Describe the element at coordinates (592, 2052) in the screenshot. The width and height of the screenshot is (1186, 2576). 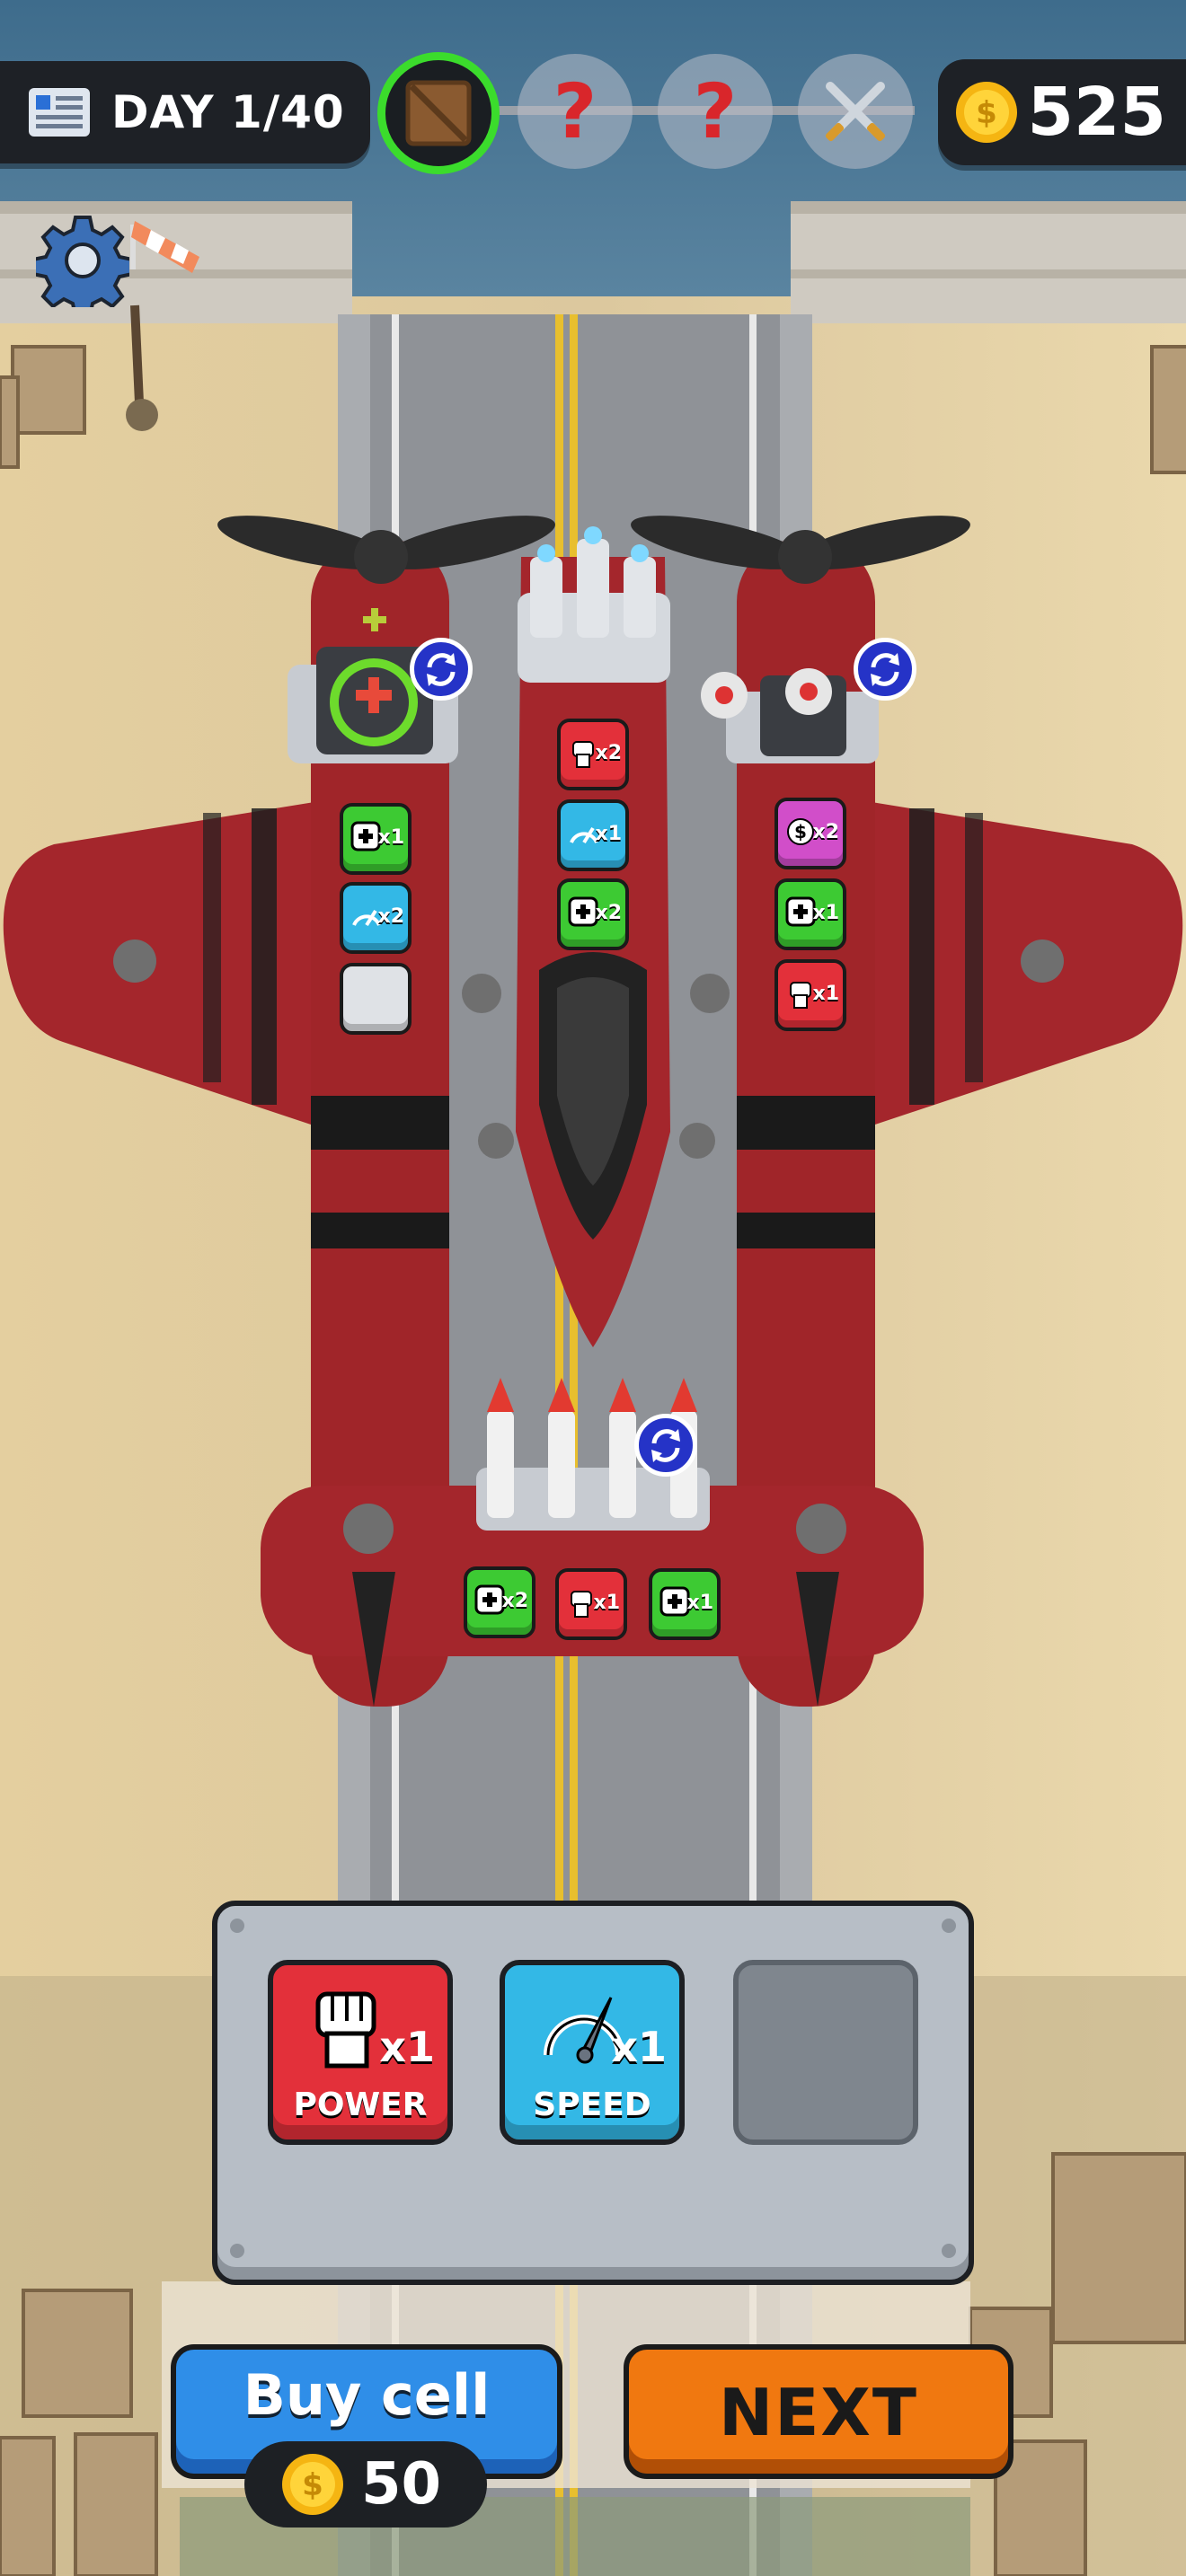
I see `inventory-slot-speed: x1 SPEED` at that location.